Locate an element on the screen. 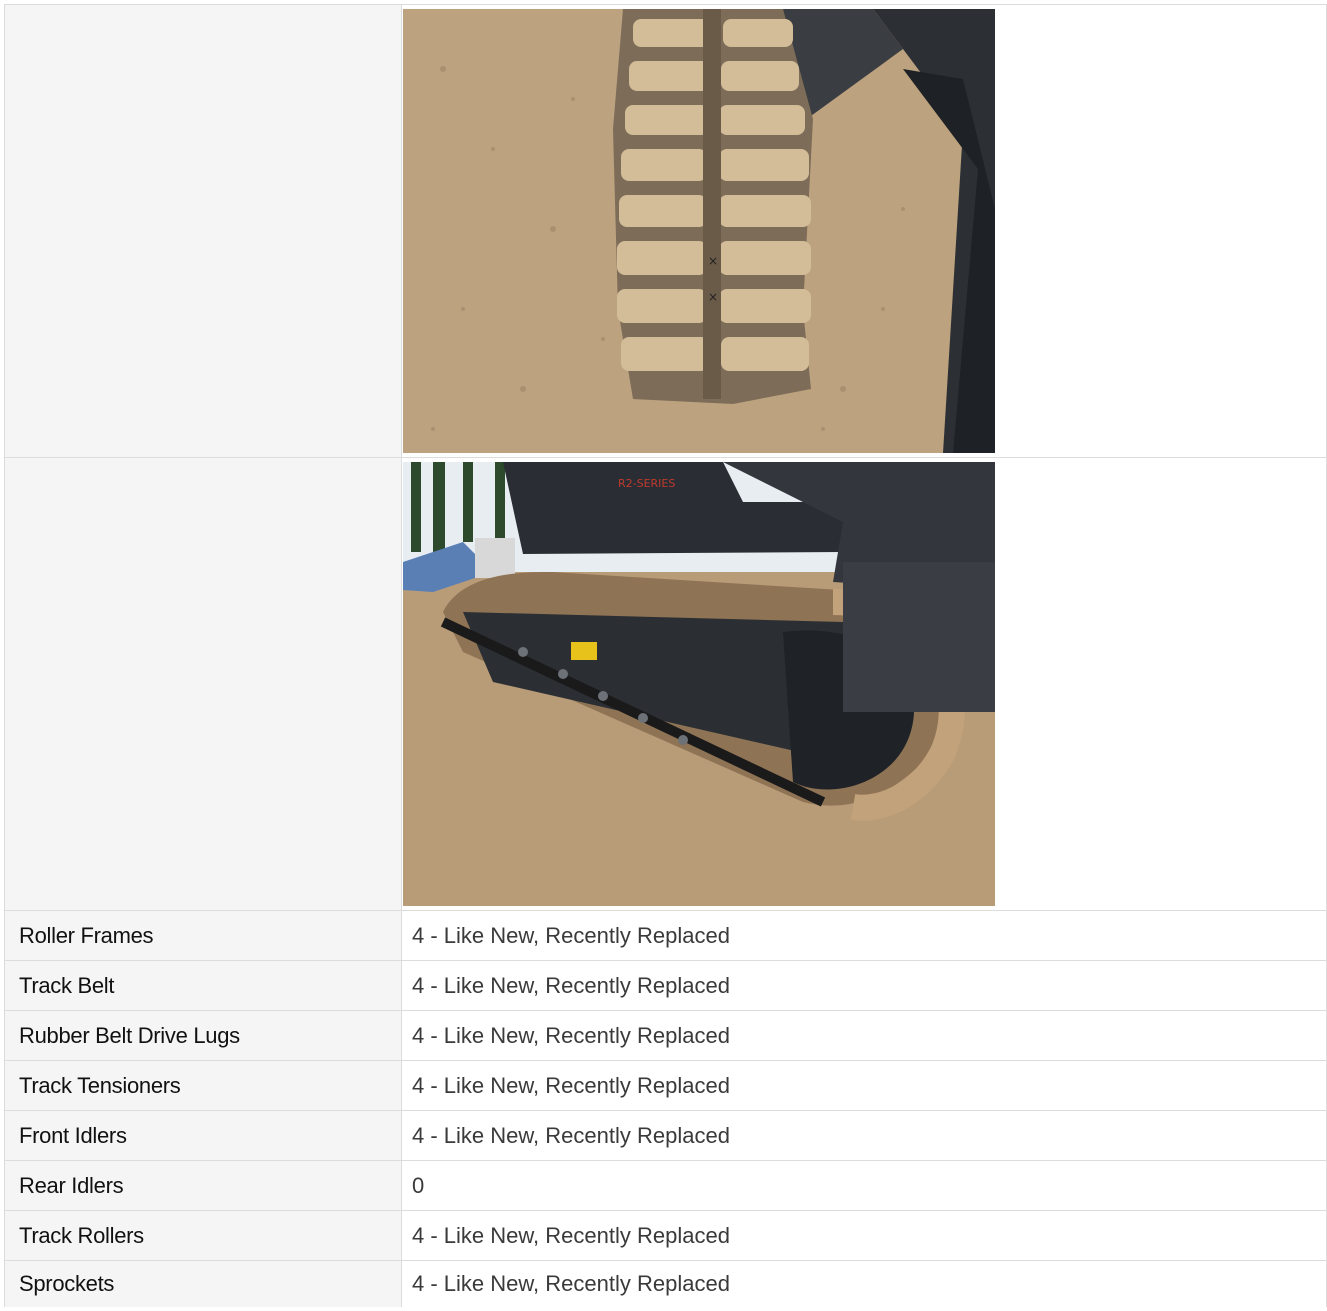 This screenshot has height=1311, width=1327. row-label: Rubber Belt Drive Lugs is located at coordinates (203, 1035).